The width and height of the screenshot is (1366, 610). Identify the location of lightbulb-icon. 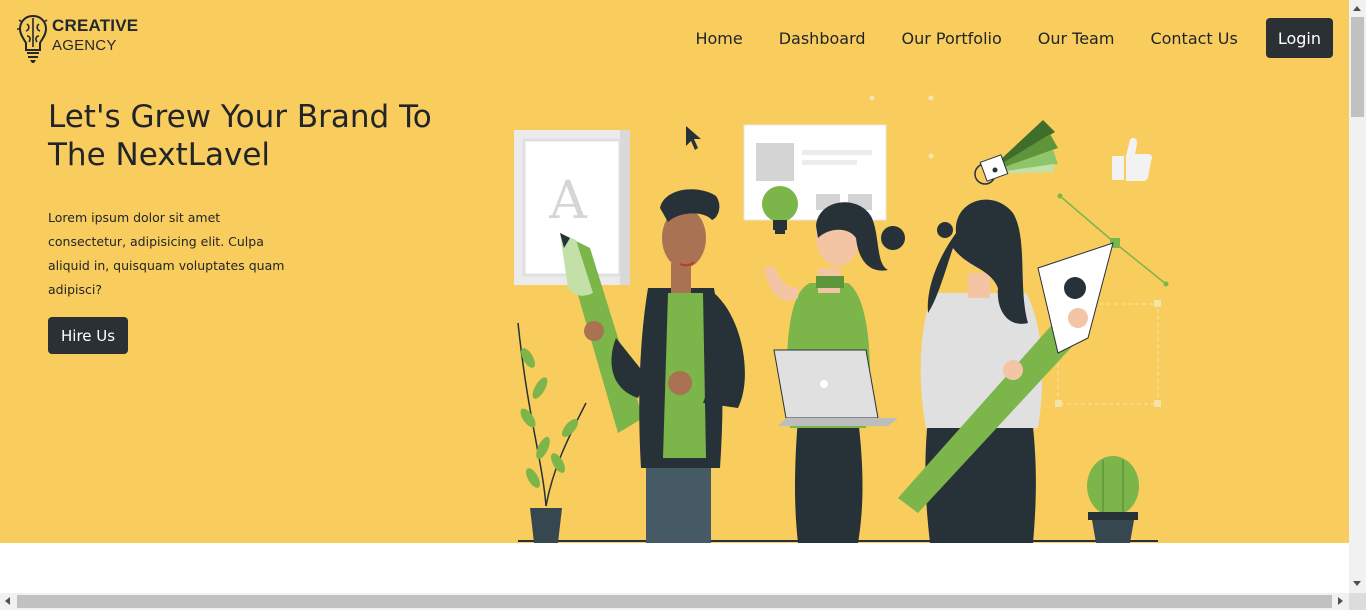
(780, 210).